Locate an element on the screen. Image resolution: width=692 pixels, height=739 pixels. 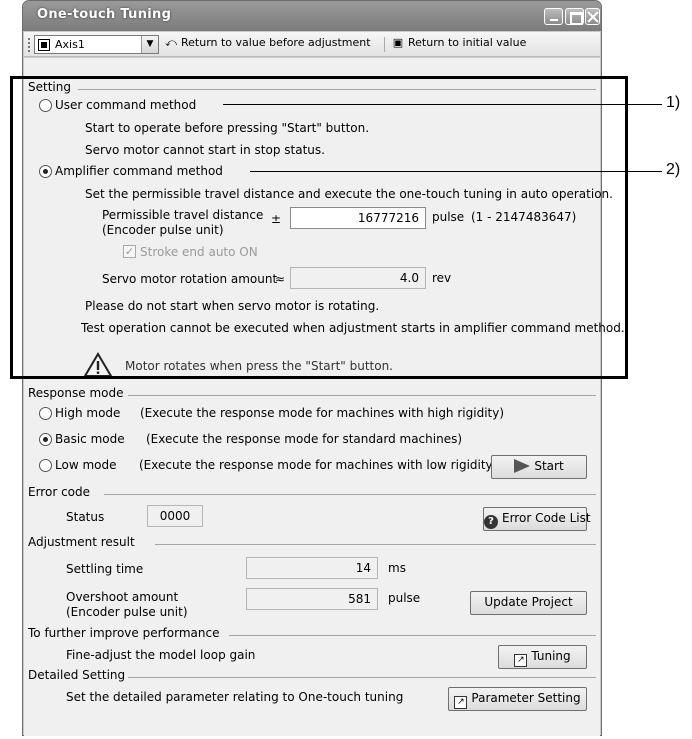
error-code-list-button: ? Error Code List is located at coordinates (537, 519).